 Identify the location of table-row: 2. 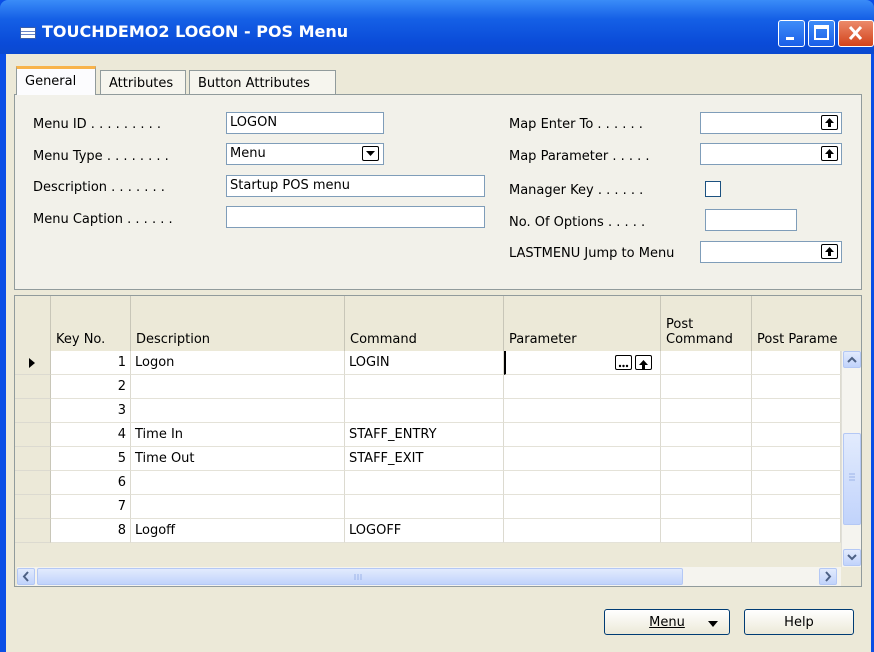
(428, 387).